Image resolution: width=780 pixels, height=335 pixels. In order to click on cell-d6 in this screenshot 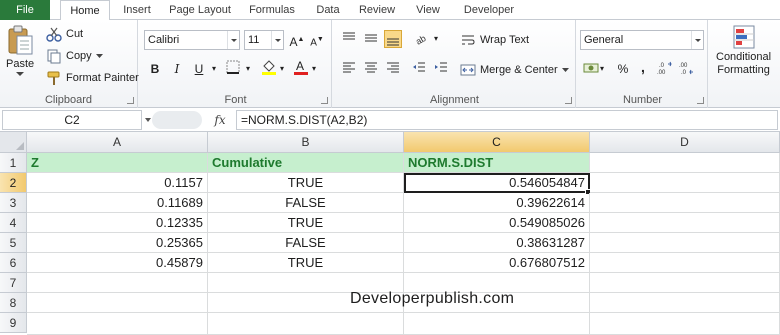, I will do `click(685, 263)`.